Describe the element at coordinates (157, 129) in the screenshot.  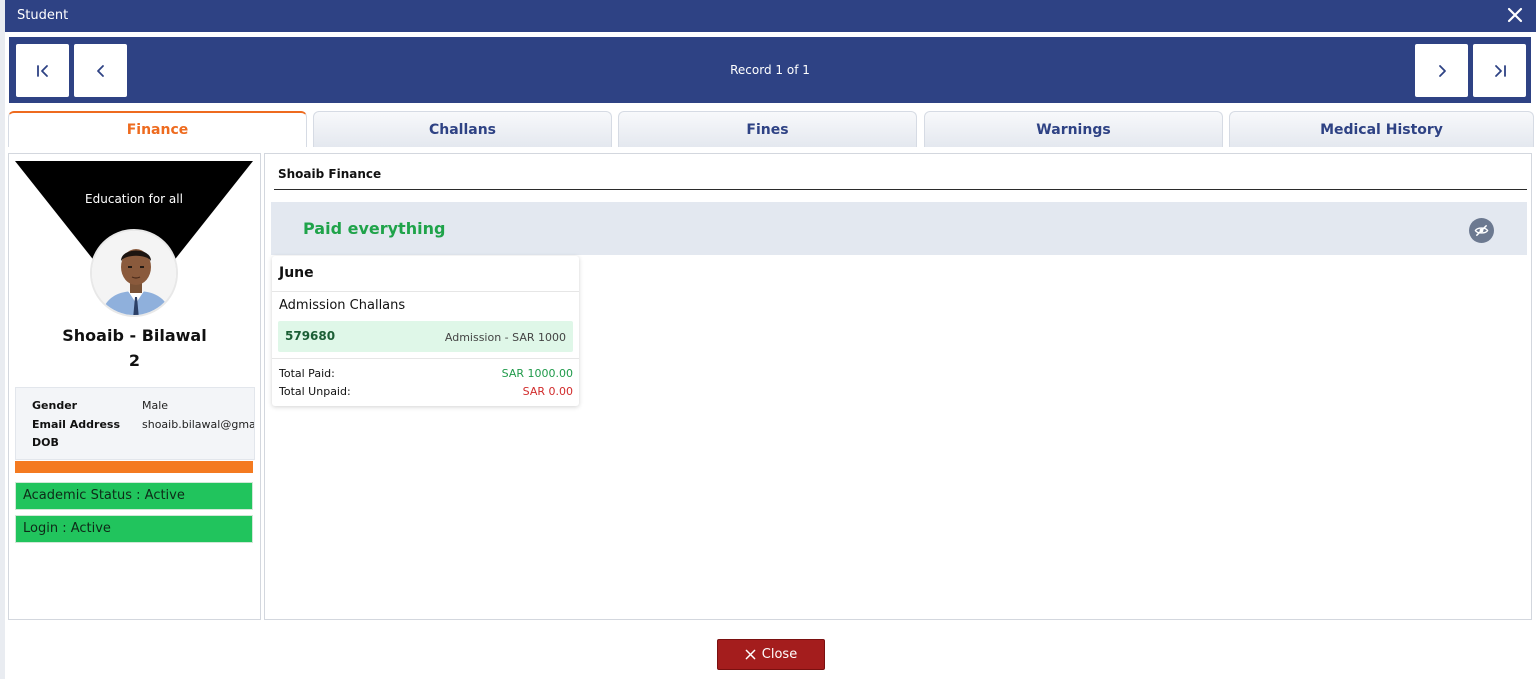
I see `tab-finance: Finance` at that location.